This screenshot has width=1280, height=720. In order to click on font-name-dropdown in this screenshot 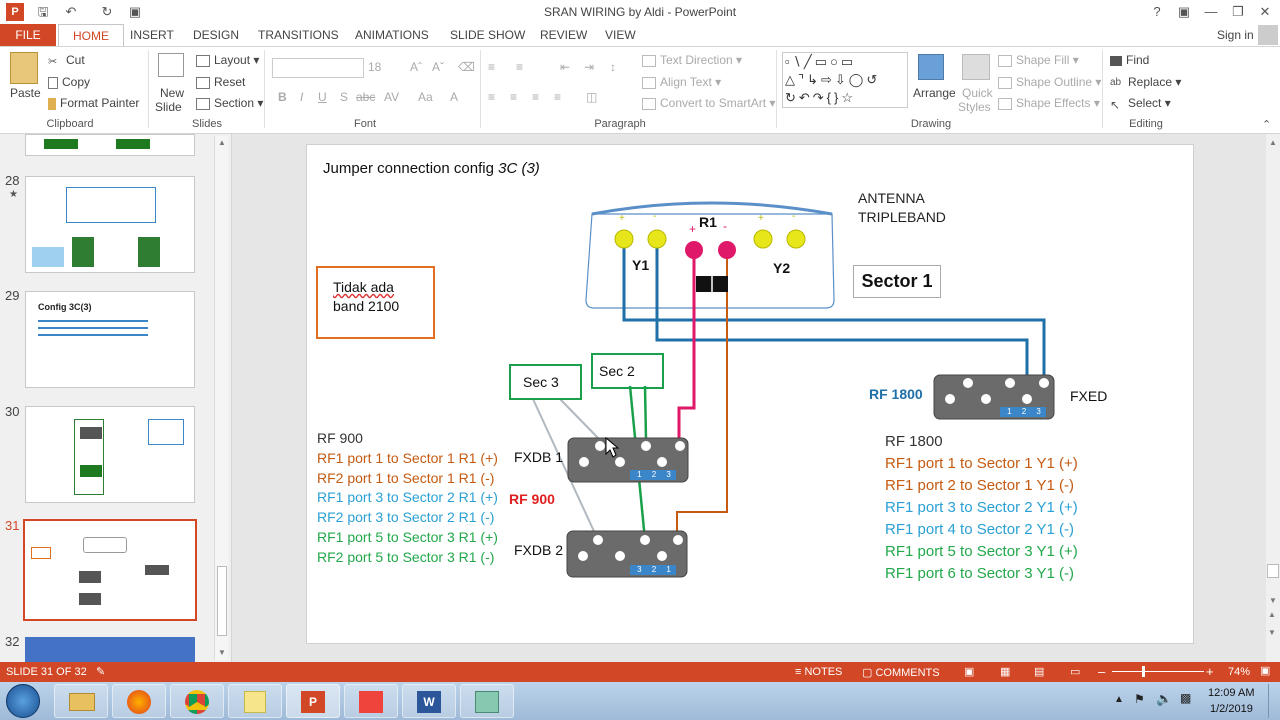, I will do `click(318, 68)`.